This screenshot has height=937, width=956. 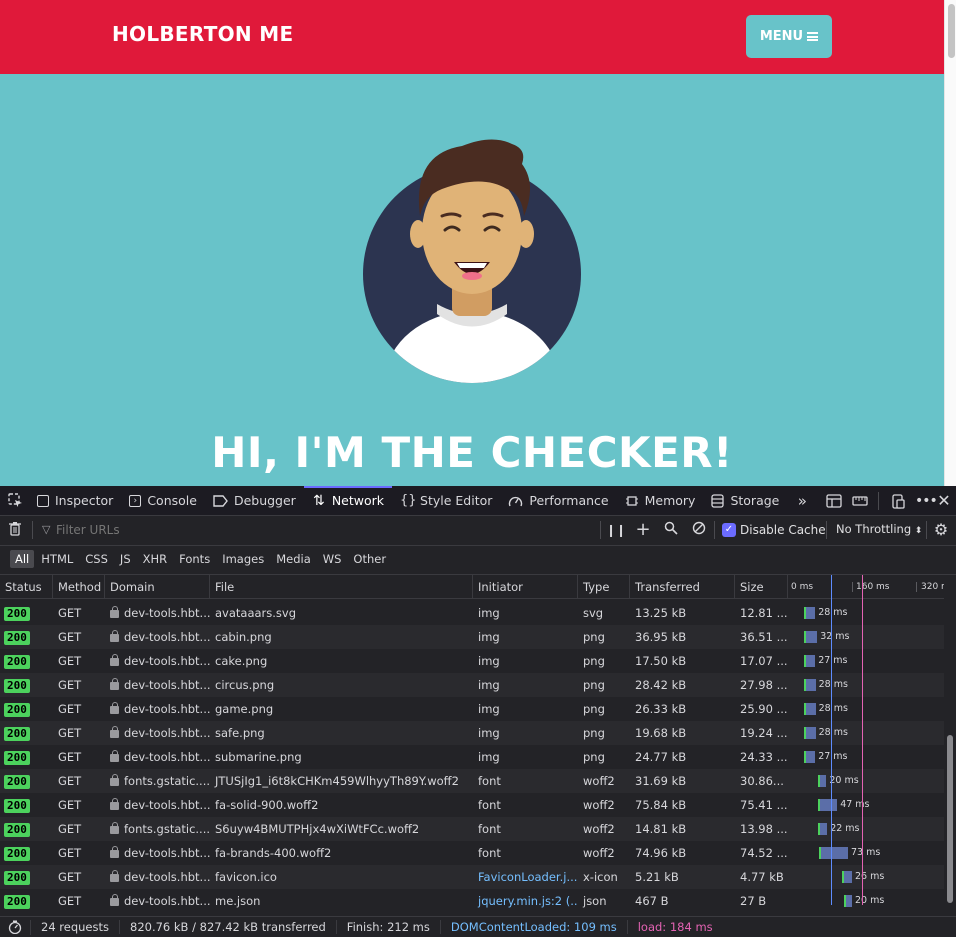 I want to click on settings-gear-icon: ⚙, so click(x=941, y=530).